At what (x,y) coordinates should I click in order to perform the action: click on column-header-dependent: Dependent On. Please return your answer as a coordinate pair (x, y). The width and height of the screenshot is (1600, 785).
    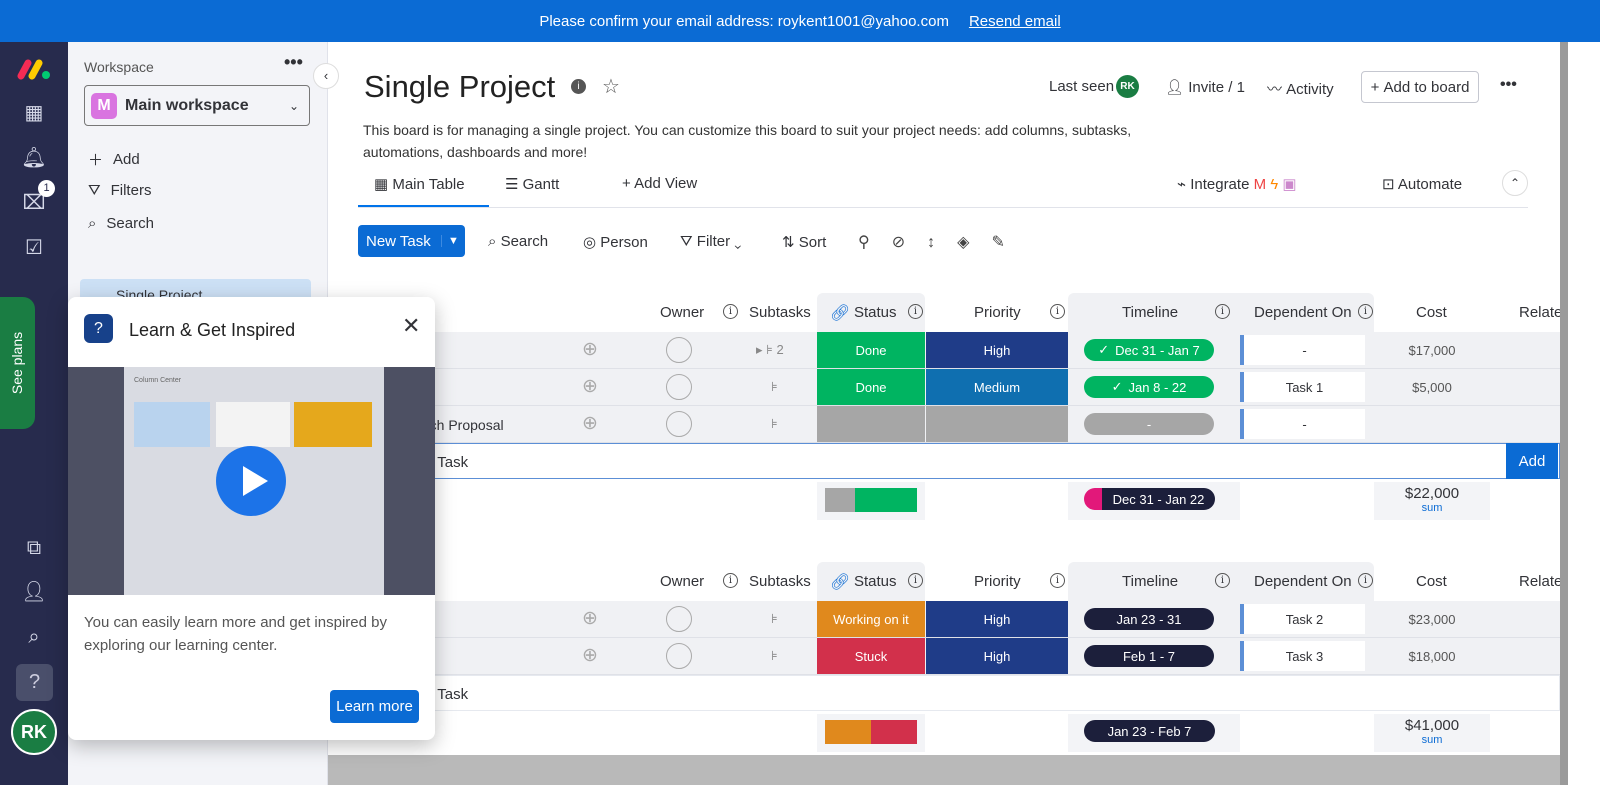
    Looking at the image, I should click on (1303, 312).